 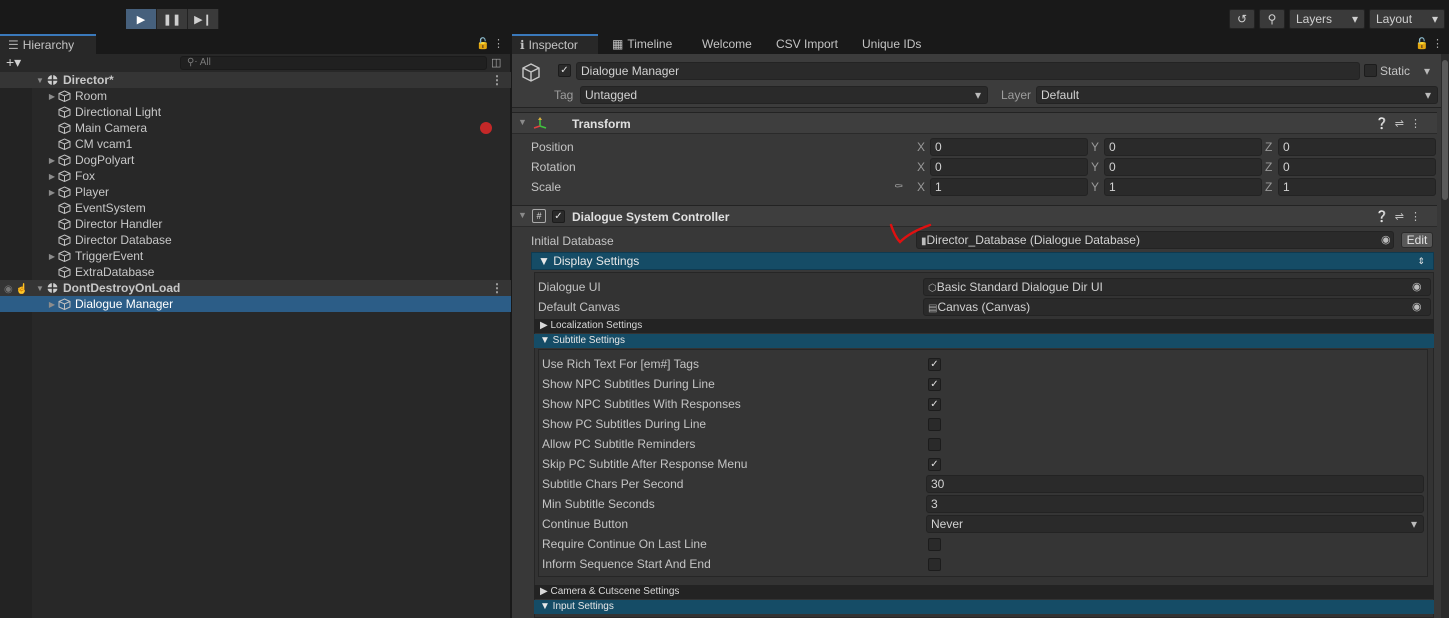 I want to click on rotation-y-field: 0, so click(x=1183, y=167).